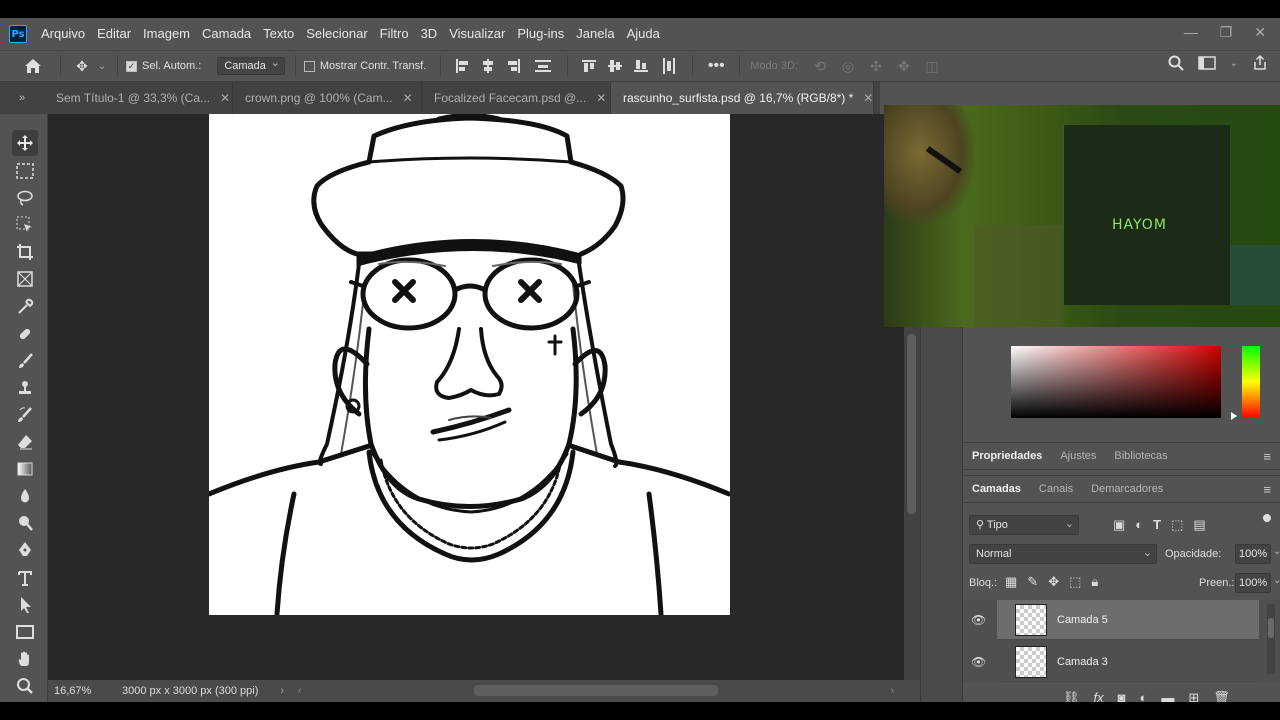  What do you see at coordinates (25, 442) in the screenshot?
I see `eraser-tool-icon` at bounding box center [25, 442].